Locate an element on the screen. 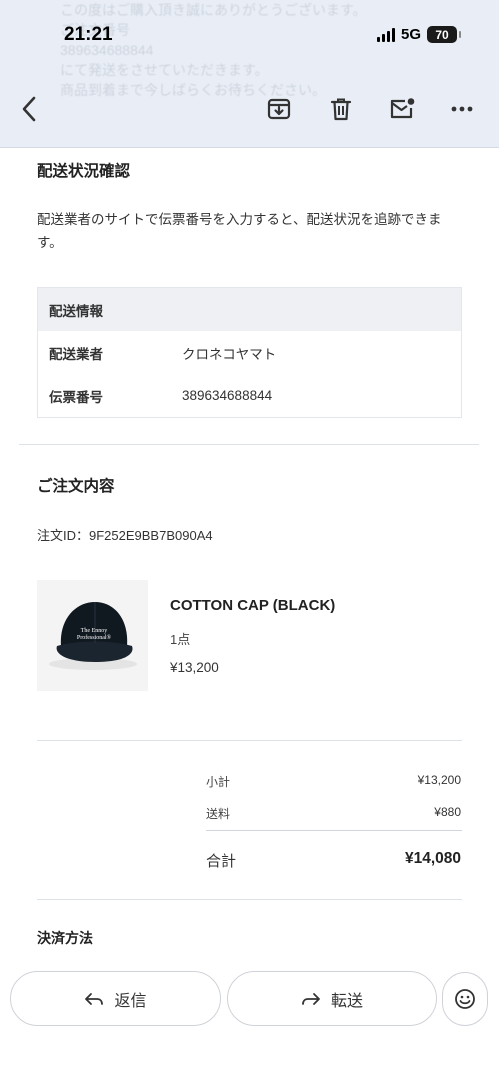  trash-icon is located at coordinates (341, 109).